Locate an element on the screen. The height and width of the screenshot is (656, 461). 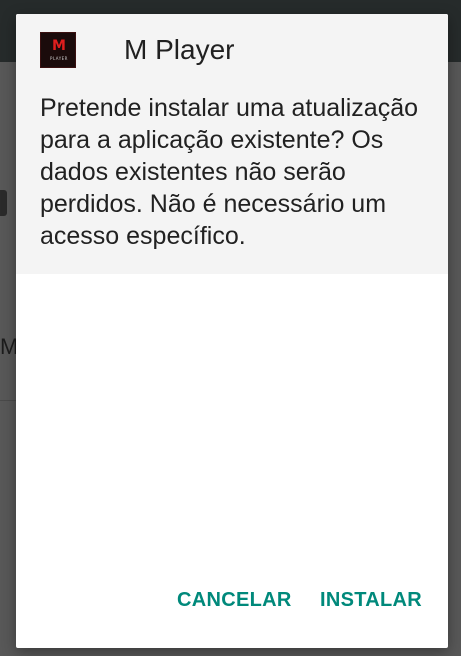
m-player-app-icon: M PLAYER is located at coordinates (58, 50).